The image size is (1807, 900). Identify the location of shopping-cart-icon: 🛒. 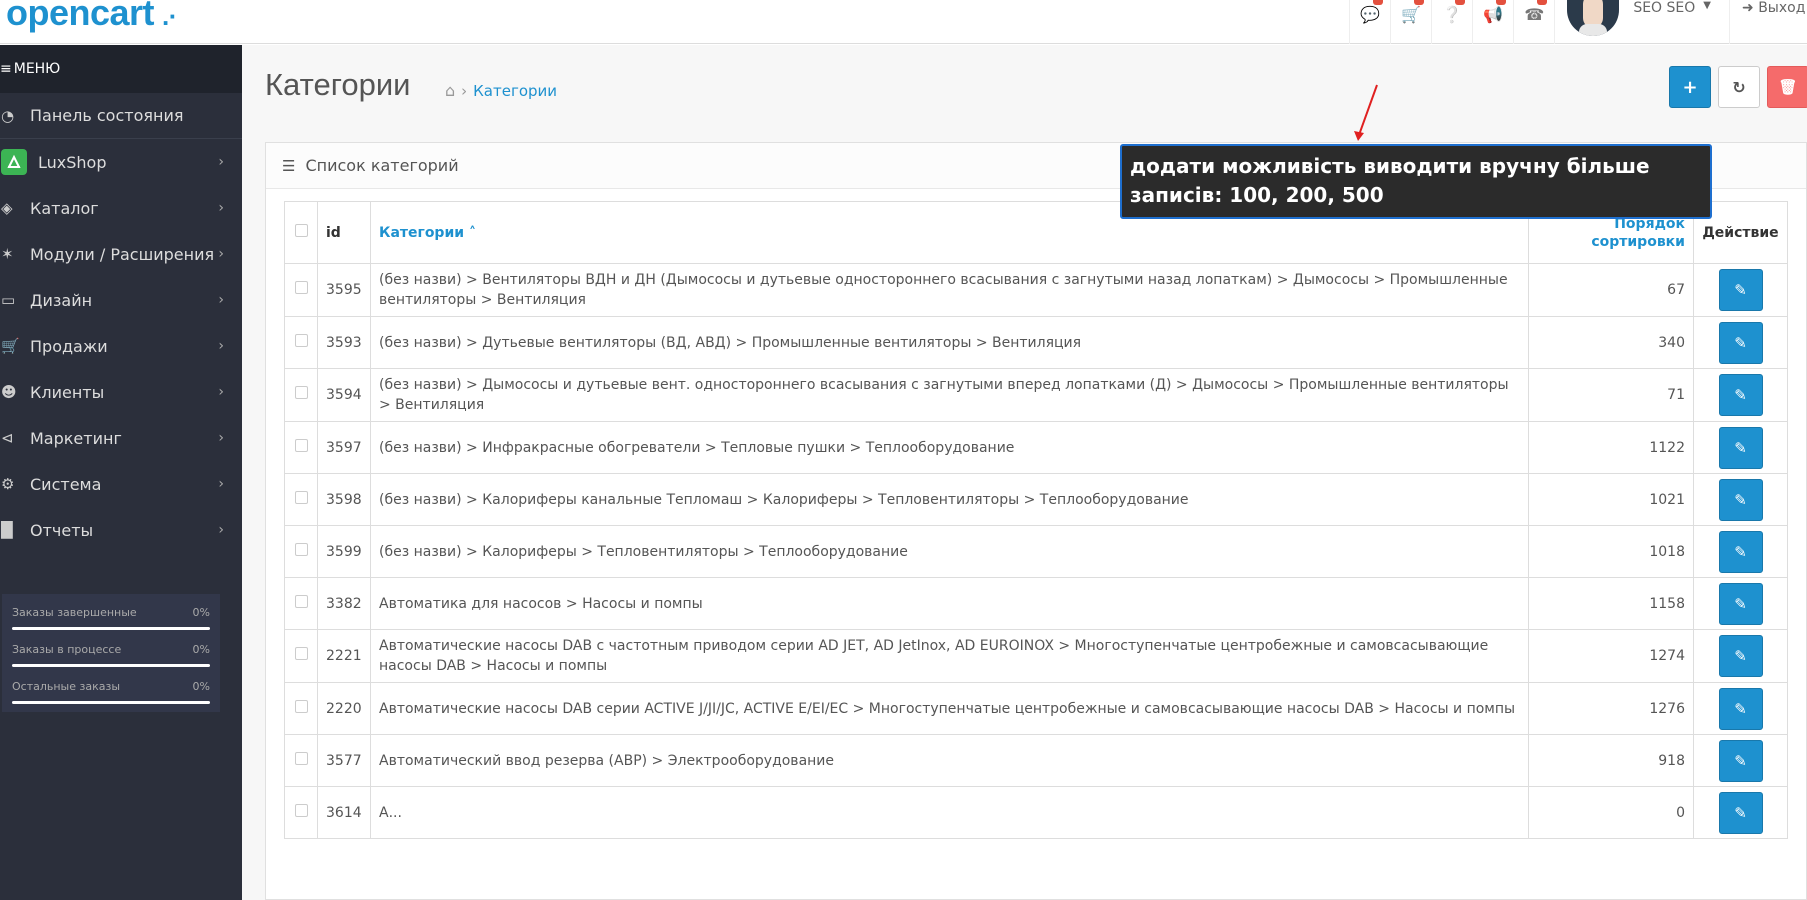
(10, 346).